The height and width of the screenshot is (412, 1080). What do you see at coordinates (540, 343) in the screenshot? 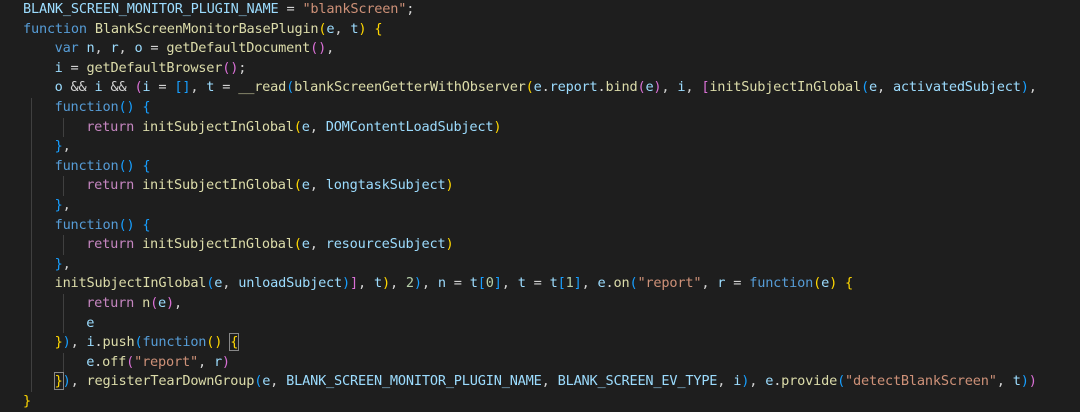
I see `code-line: }), i.push(function() {` at bounding box center [540, 343].